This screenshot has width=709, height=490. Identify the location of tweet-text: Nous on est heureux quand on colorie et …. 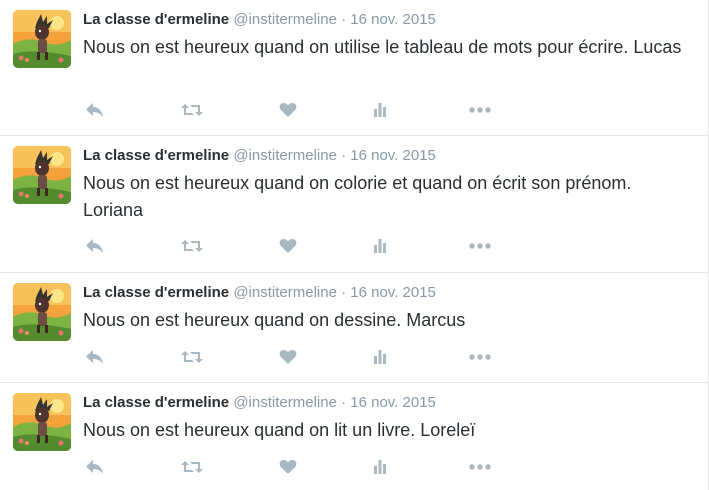
(357, 196).